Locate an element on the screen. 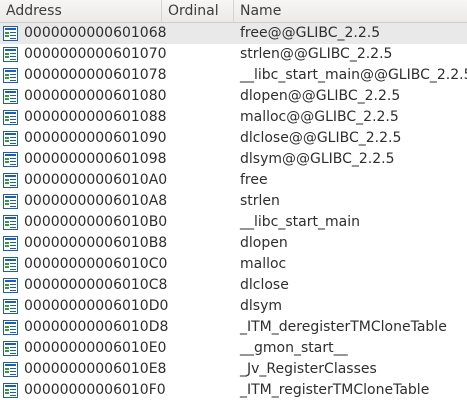 The width and height of the screenshot is (467, 400). address-cell: 0000000000601070 is located at coordinates (95, 54).